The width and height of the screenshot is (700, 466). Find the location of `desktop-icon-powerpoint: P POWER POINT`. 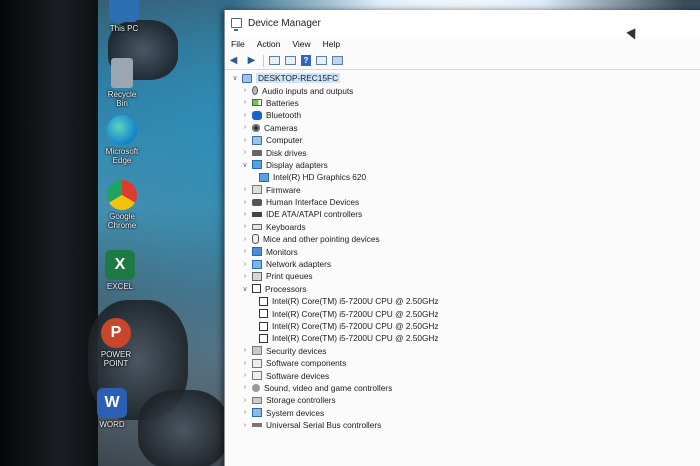

desktop-icon-powerpoint: P POWER POINT is located at coordinates (116, 343).